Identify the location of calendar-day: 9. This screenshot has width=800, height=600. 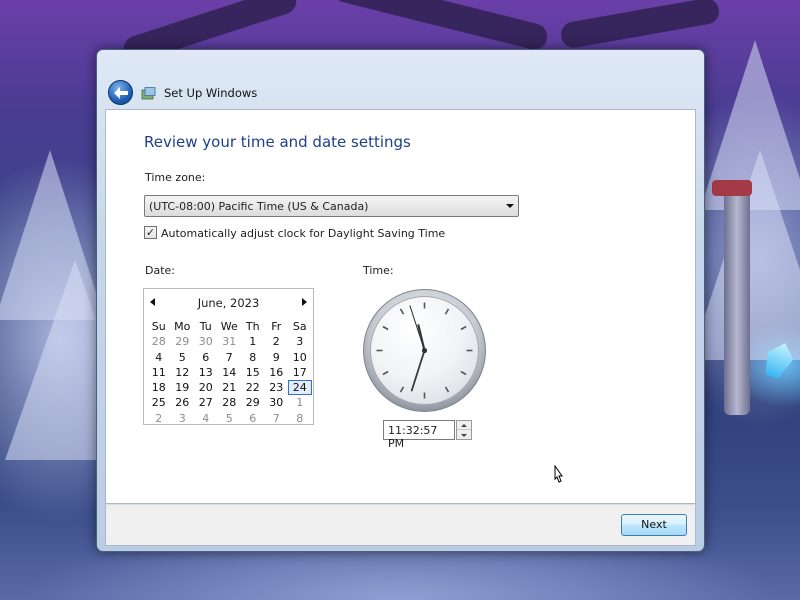
(277, 357).